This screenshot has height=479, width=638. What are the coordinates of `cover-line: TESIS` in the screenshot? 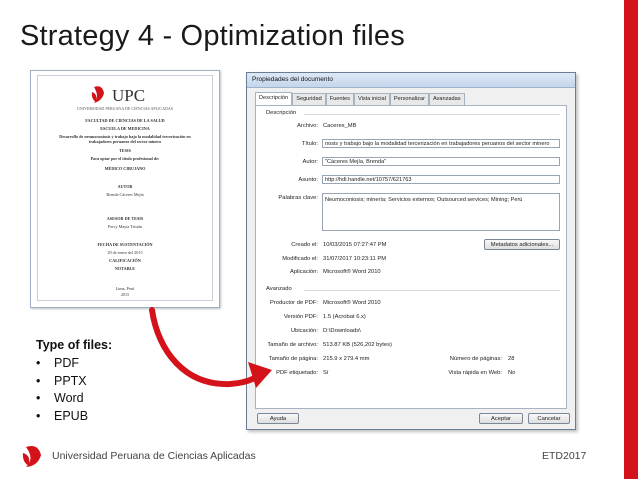 It's located at (125, 150).